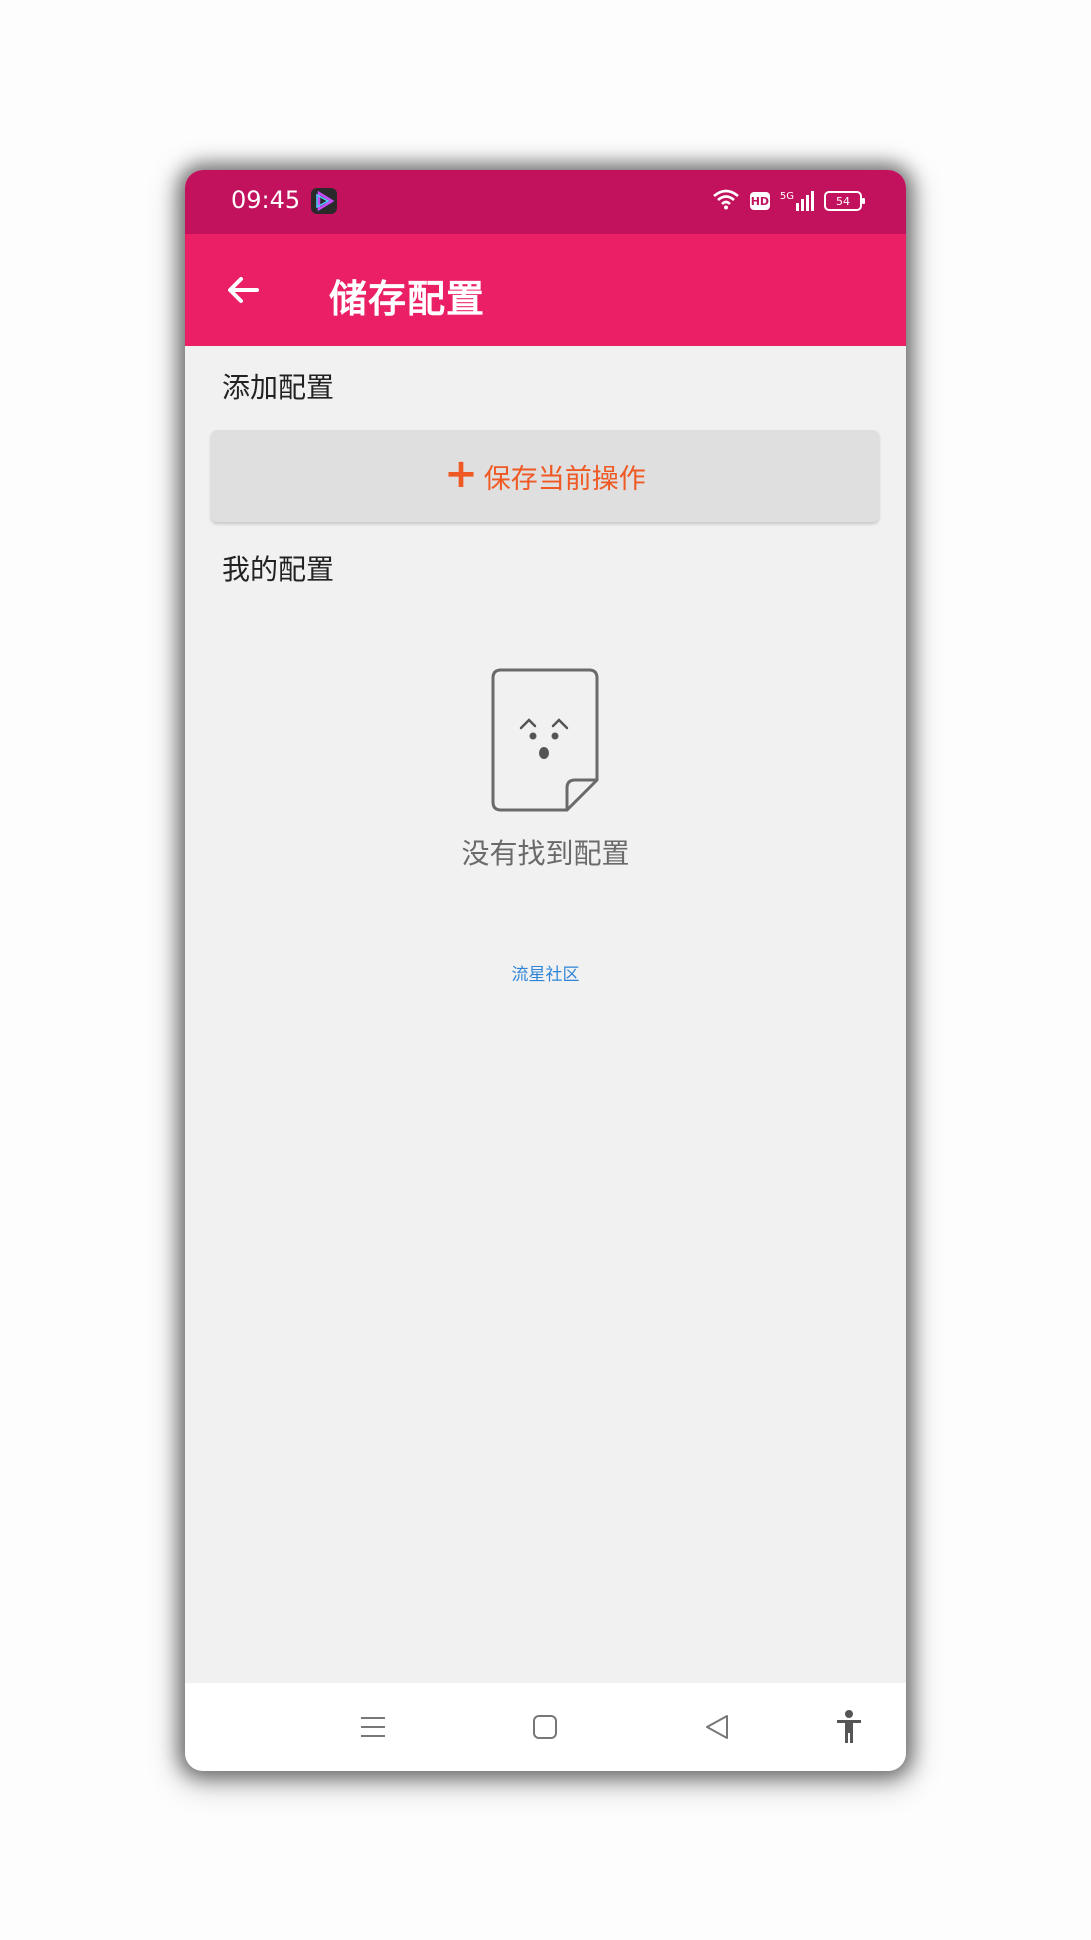  I want to click on add-config-header: 添加配置, so click(278, 387).